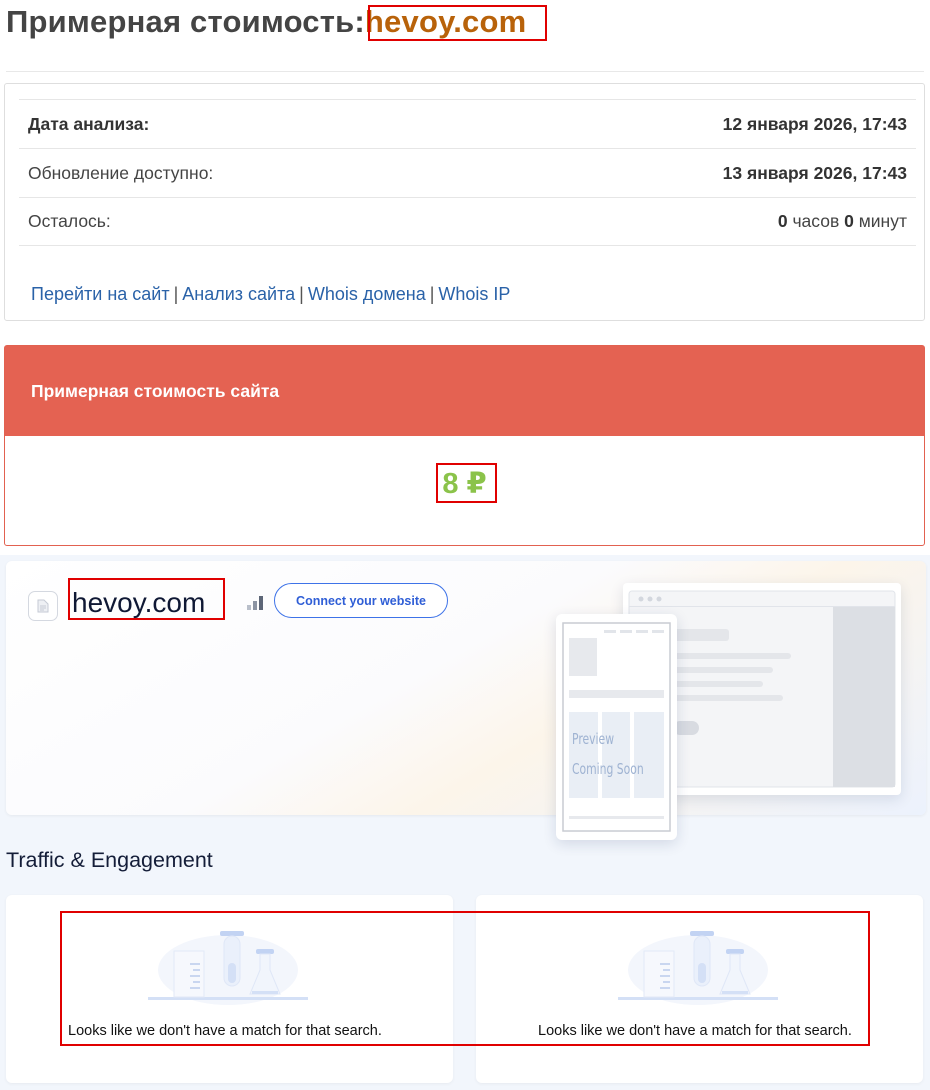 The height and width of the screenshot is (1090, 930). What do you see at coordinates (138, 603) in the screenshot?
I see `website-domain: hevoy.com` at bounding box center [138, 603].